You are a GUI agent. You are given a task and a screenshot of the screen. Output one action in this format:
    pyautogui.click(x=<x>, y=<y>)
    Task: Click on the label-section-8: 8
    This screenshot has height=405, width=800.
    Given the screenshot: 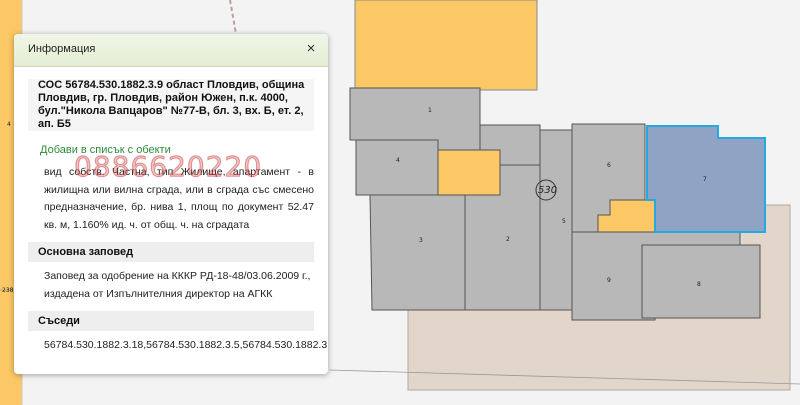 What is the action you would take?
    pyautogui.click(x=699, y=284)
    